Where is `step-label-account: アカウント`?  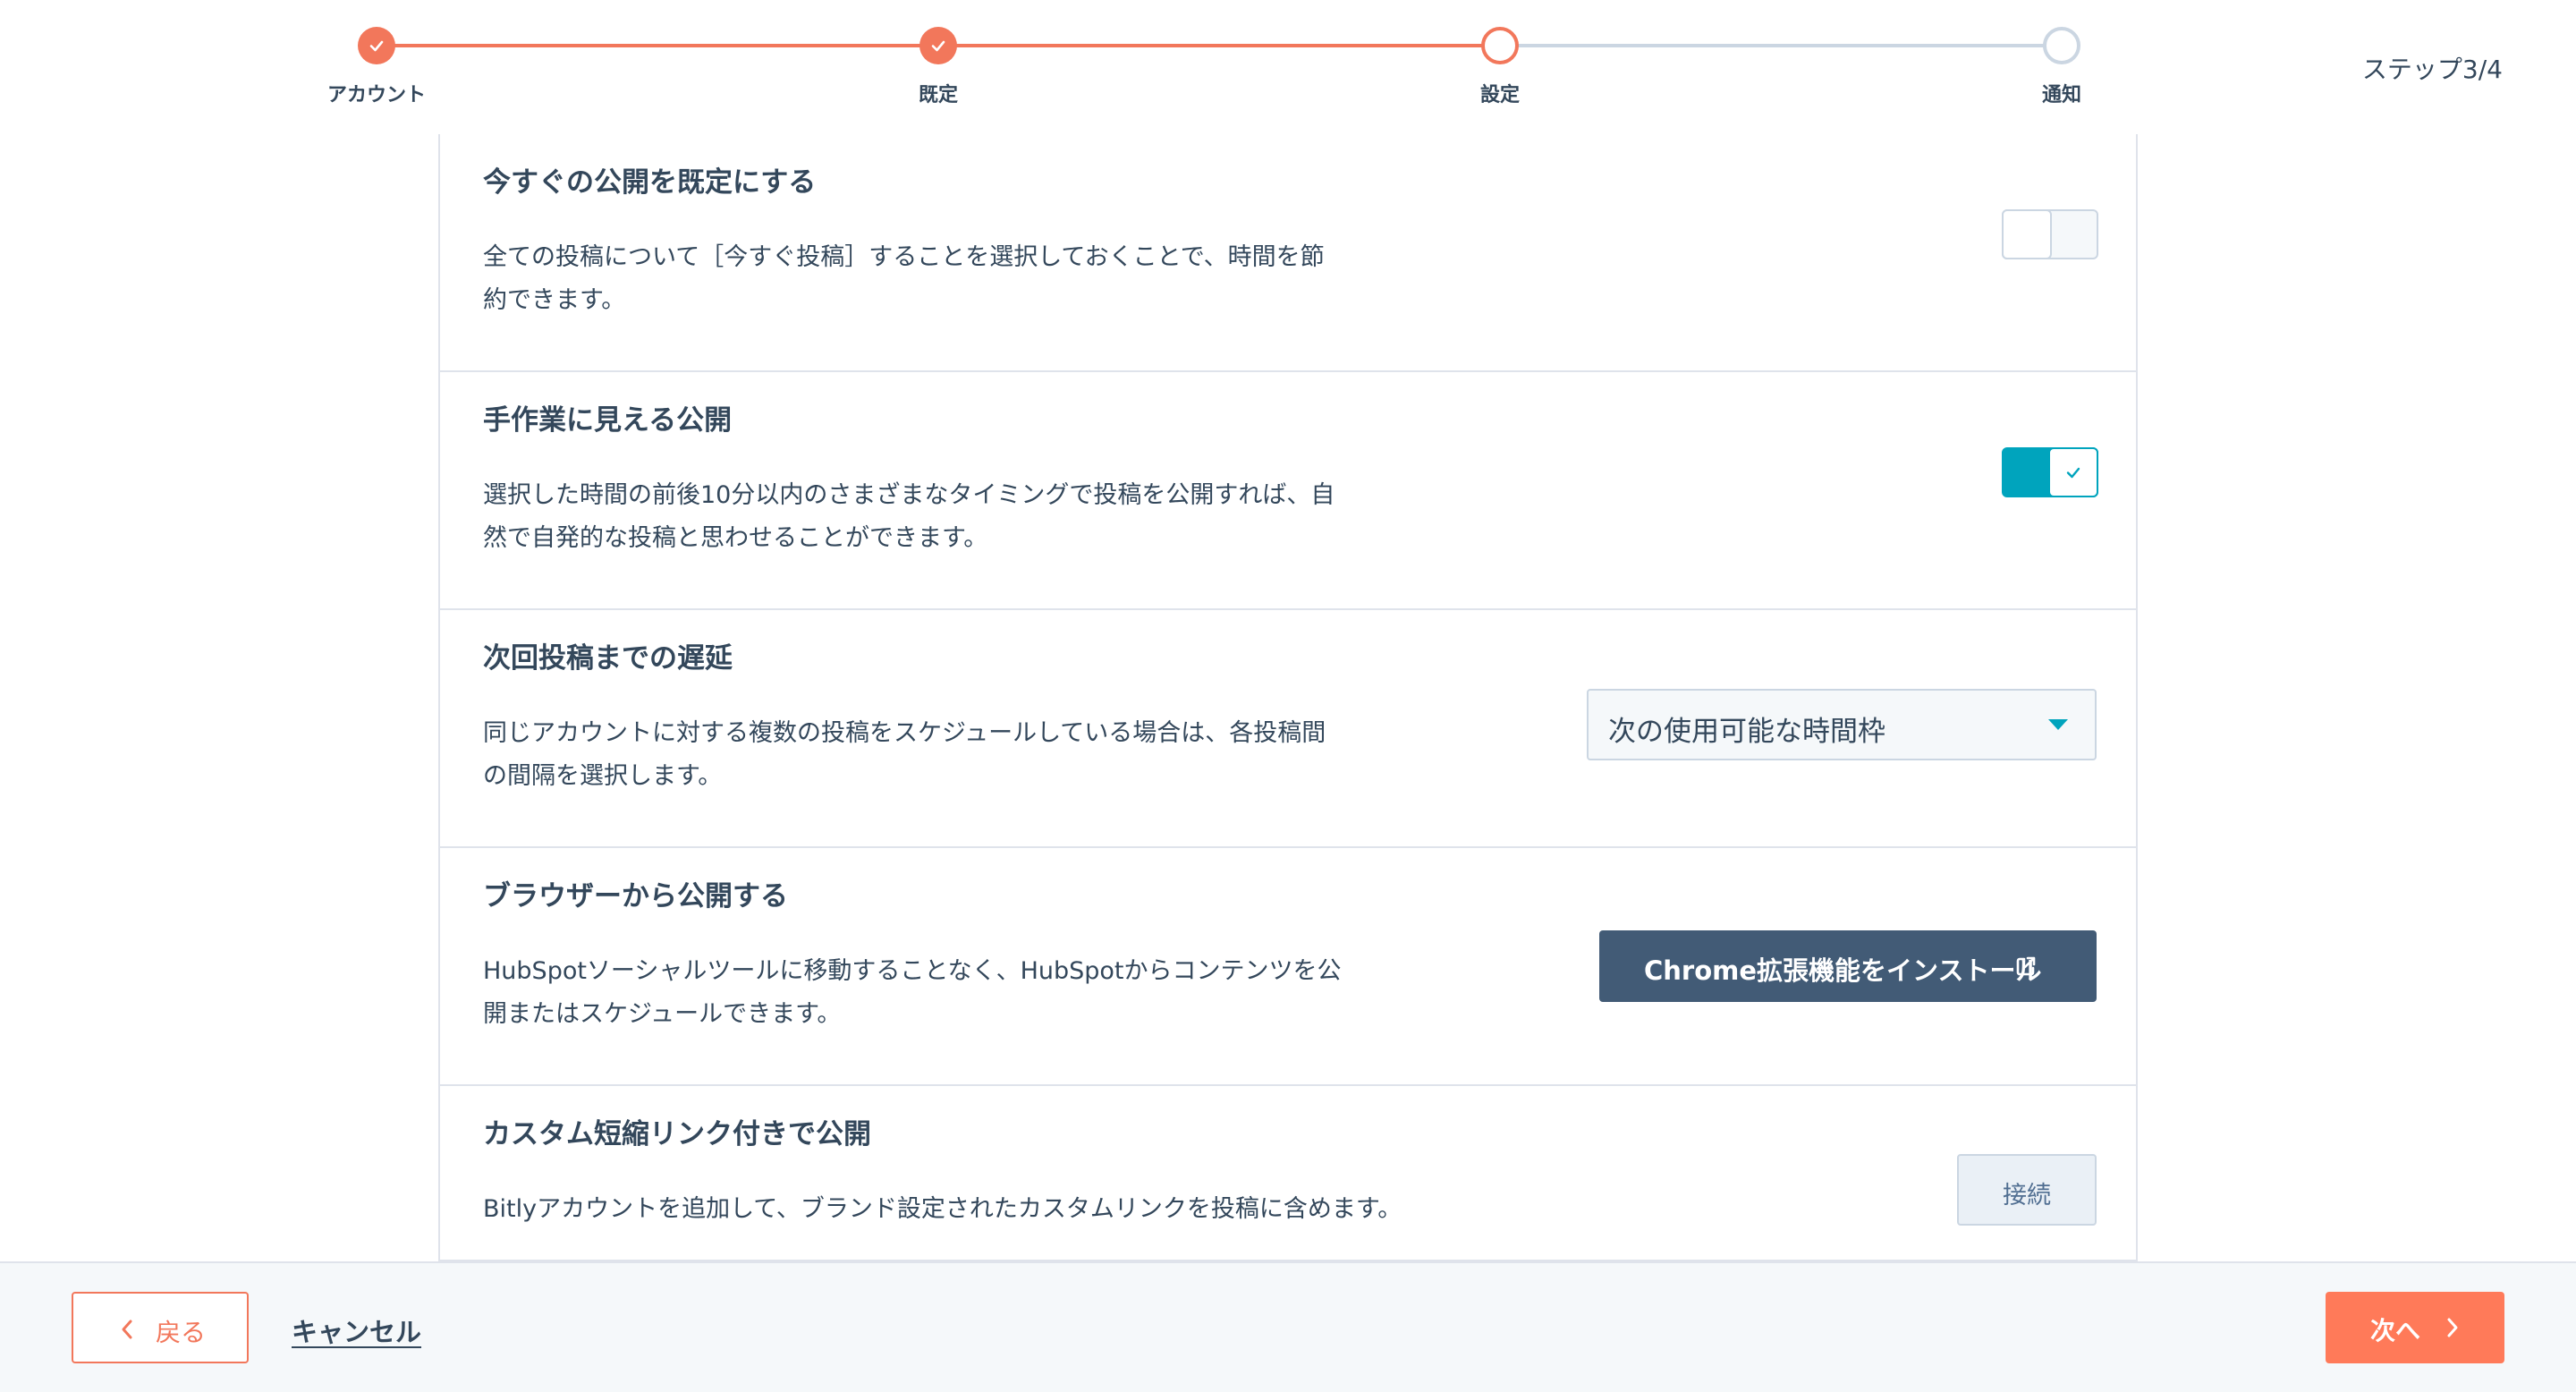 step-label-account: アカウント is located at coordinates (376, 95).